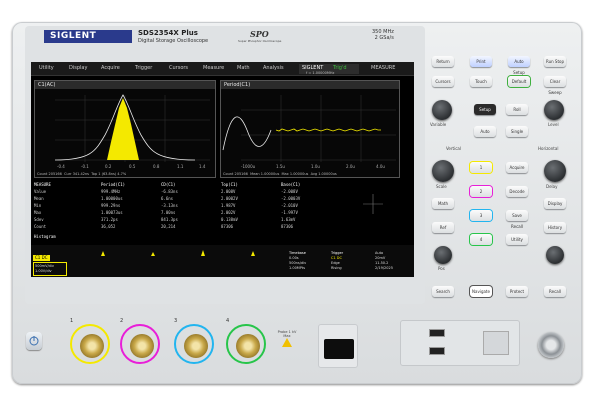  I want to click on search-button: Search, so click(443, 291).